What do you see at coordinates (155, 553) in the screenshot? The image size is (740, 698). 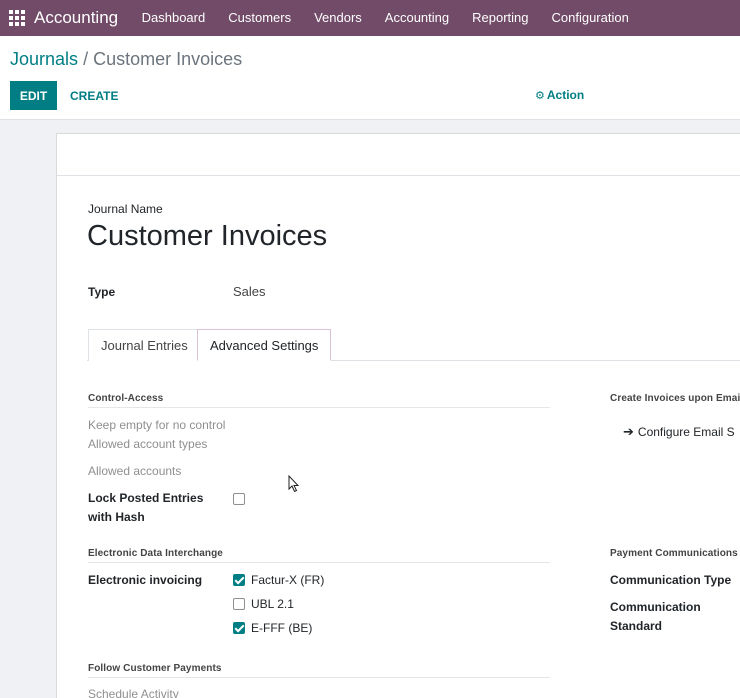 I see `edi-title: Electronic Data Interchange` at bounding box center [155, 553].